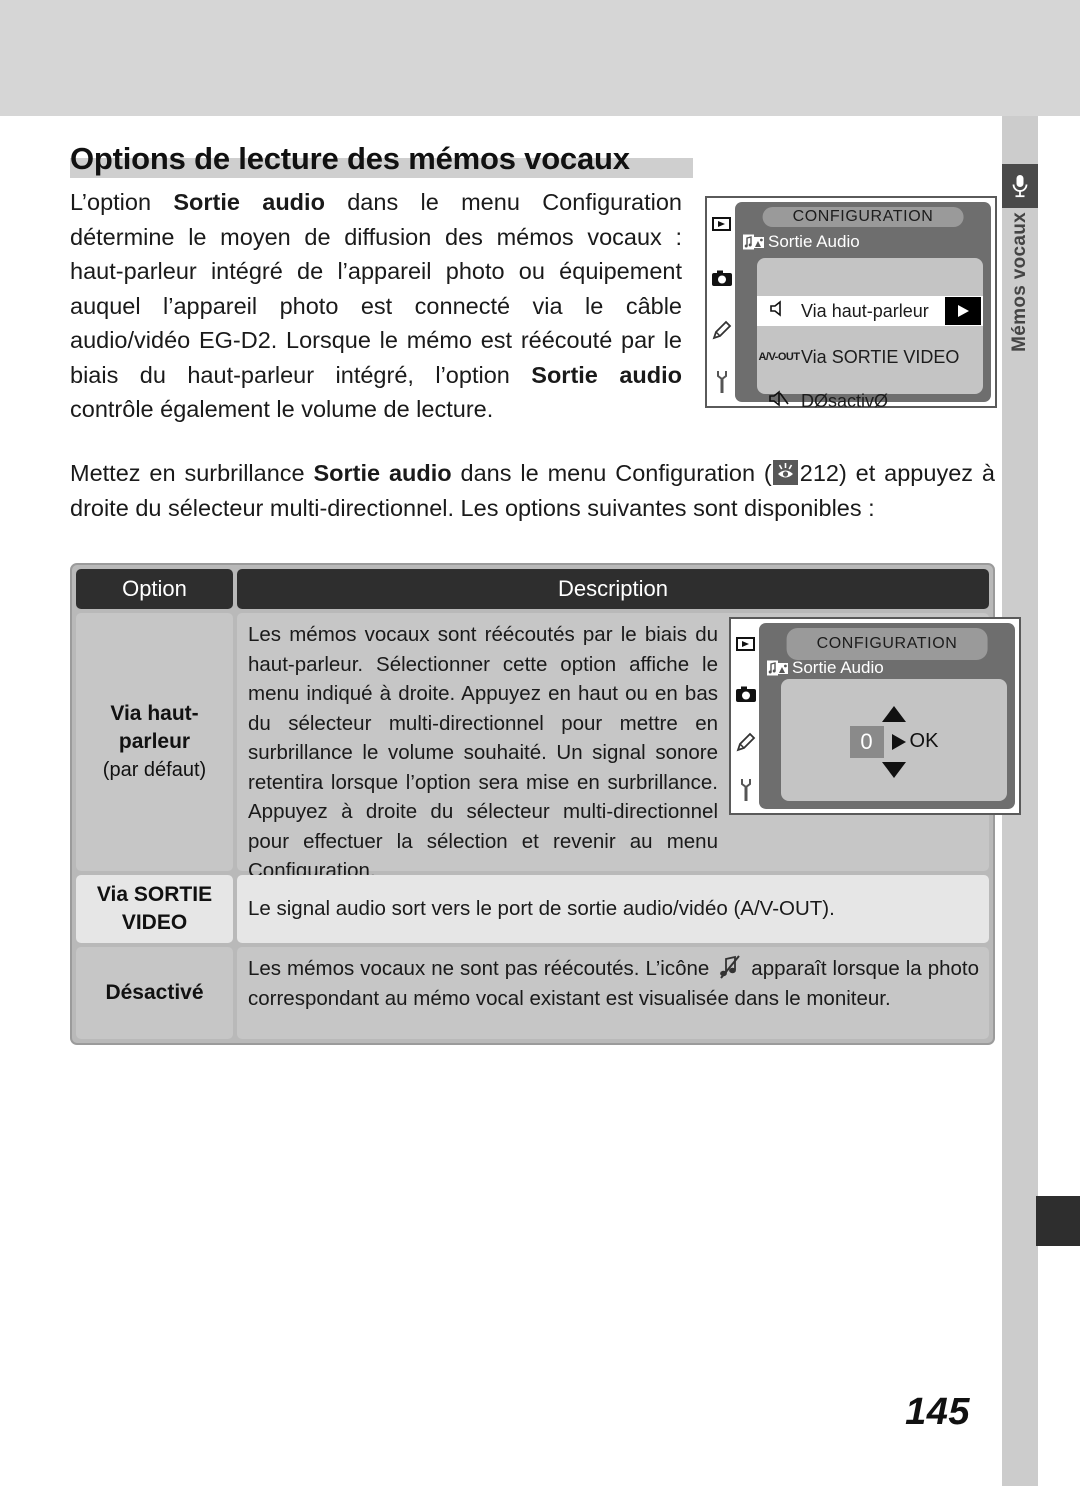 This screenshot has height=1486, width=1080. I want to click on lcd-volume-panel: 0 OK, so click(894, 740).